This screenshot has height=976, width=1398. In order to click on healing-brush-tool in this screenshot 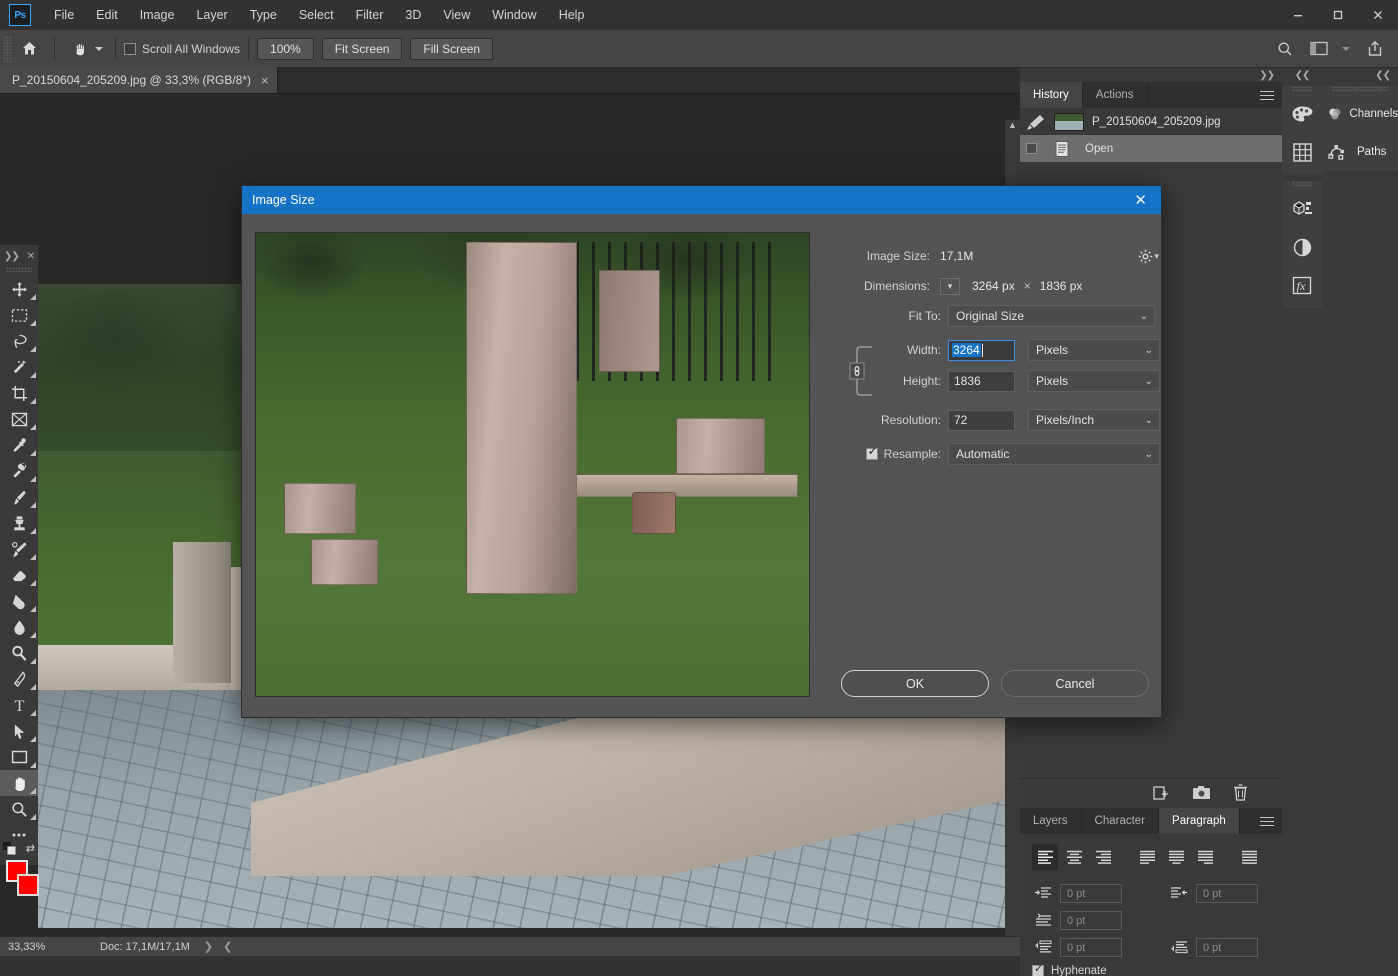, I will do `click(19, 471)`.